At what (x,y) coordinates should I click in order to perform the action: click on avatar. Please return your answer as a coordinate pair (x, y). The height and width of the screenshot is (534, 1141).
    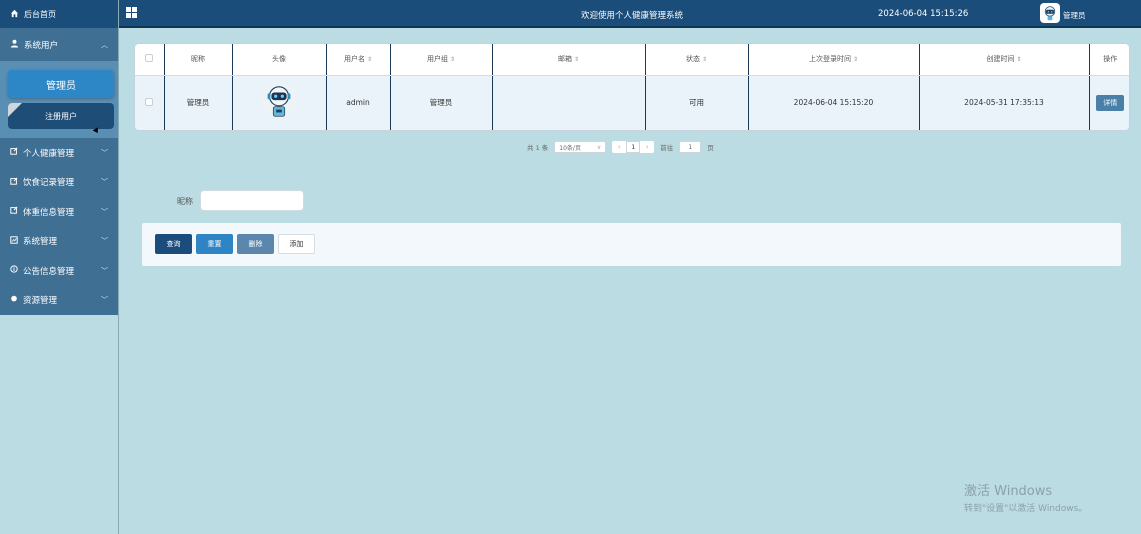
    Looking at the image, I should click on (1050, 13).